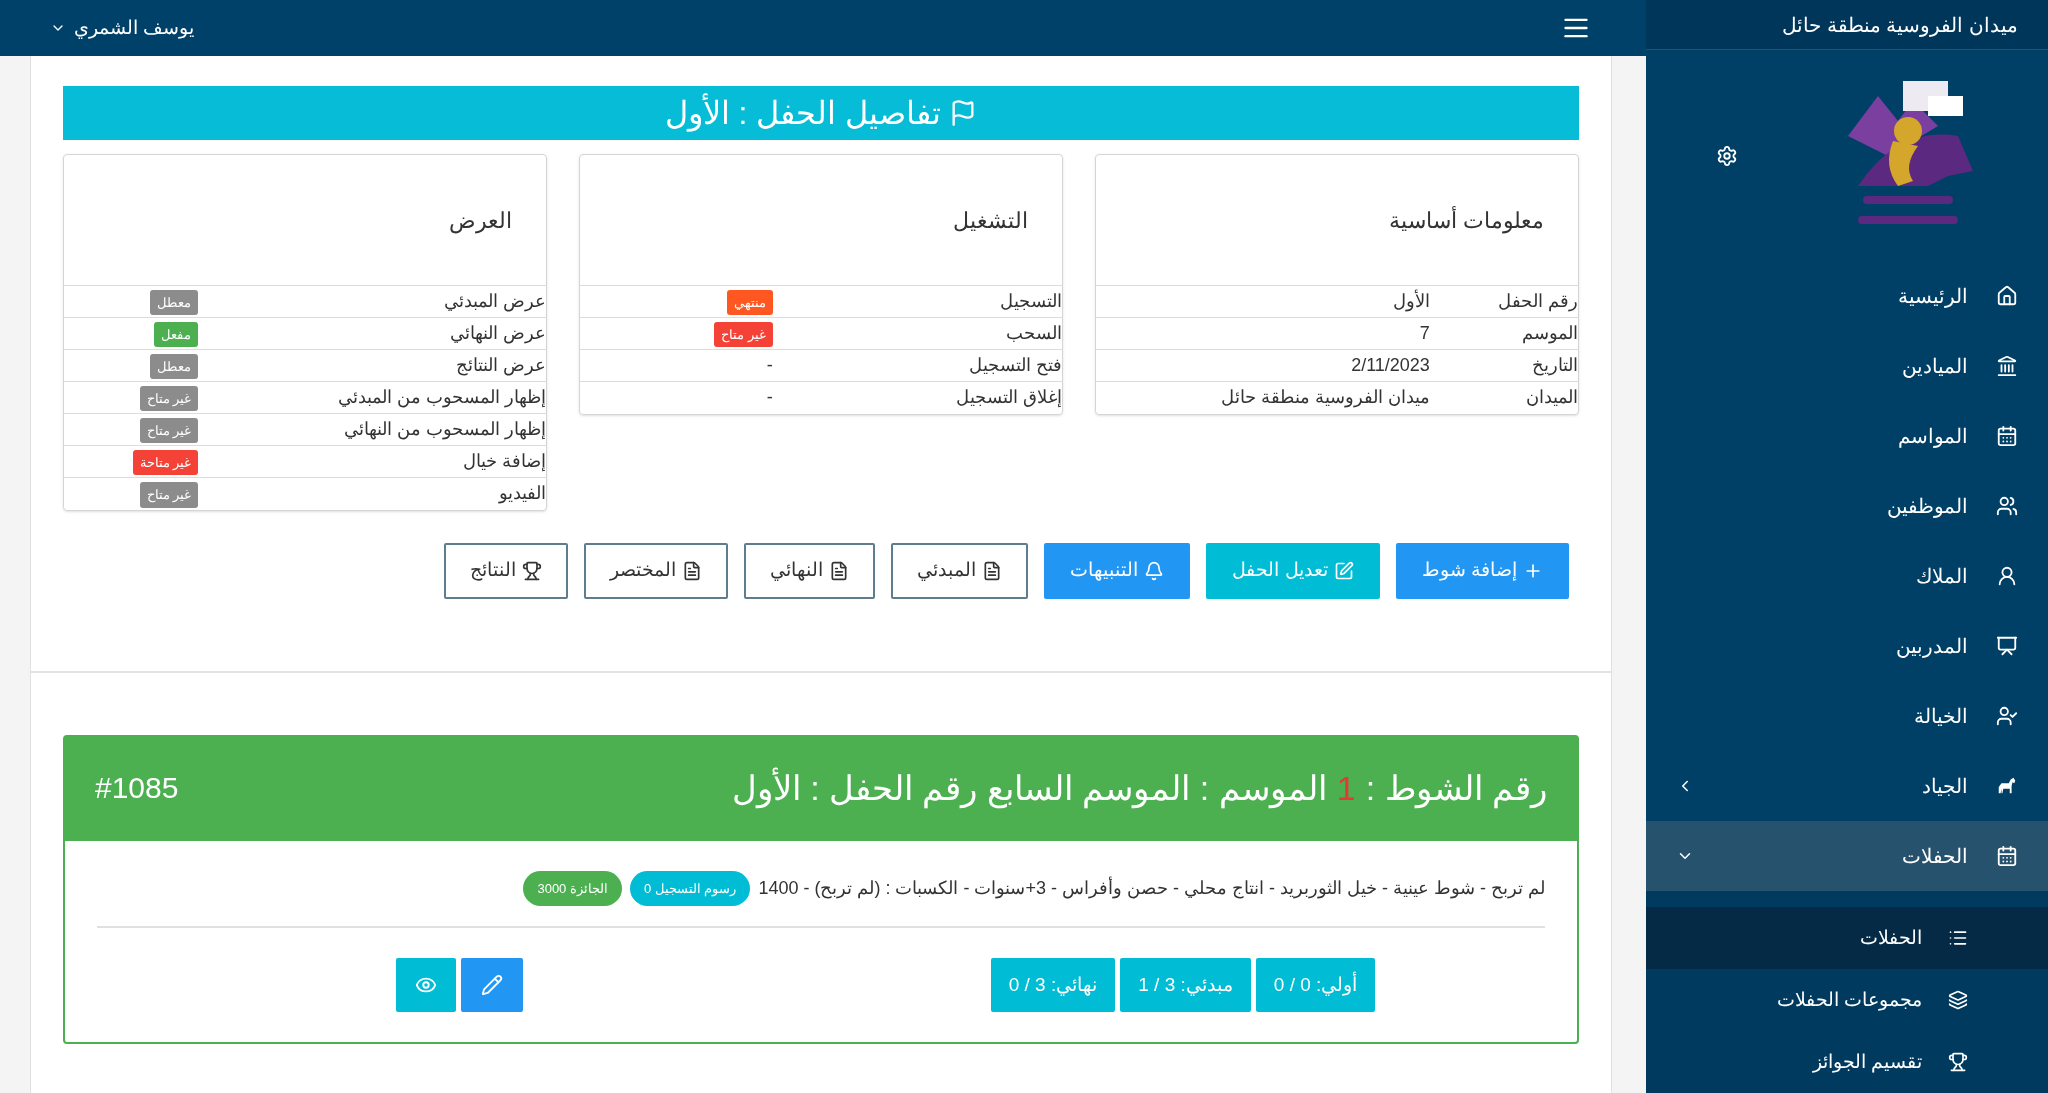 Image resolution: width=2048 pixels, height=1093 pixels. I want to click on row-label: السحب, so click(922, 333).